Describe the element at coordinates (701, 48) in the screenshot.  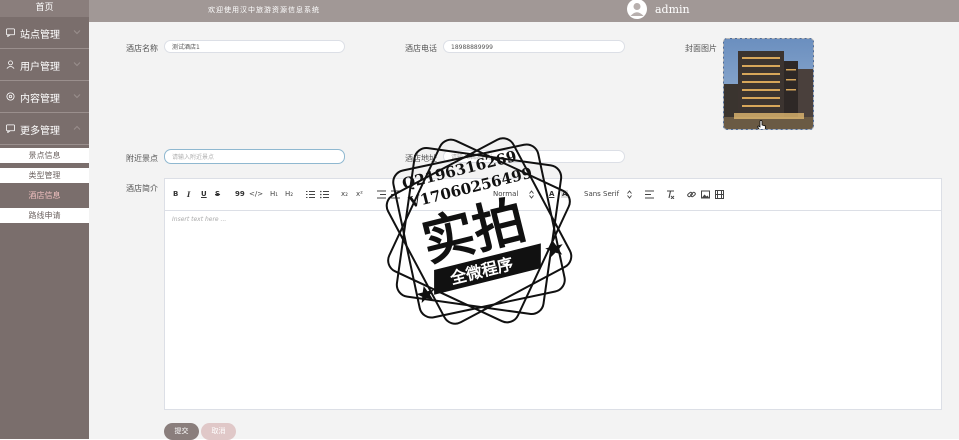
I see `cover-image-label: 封面图片` at that location.